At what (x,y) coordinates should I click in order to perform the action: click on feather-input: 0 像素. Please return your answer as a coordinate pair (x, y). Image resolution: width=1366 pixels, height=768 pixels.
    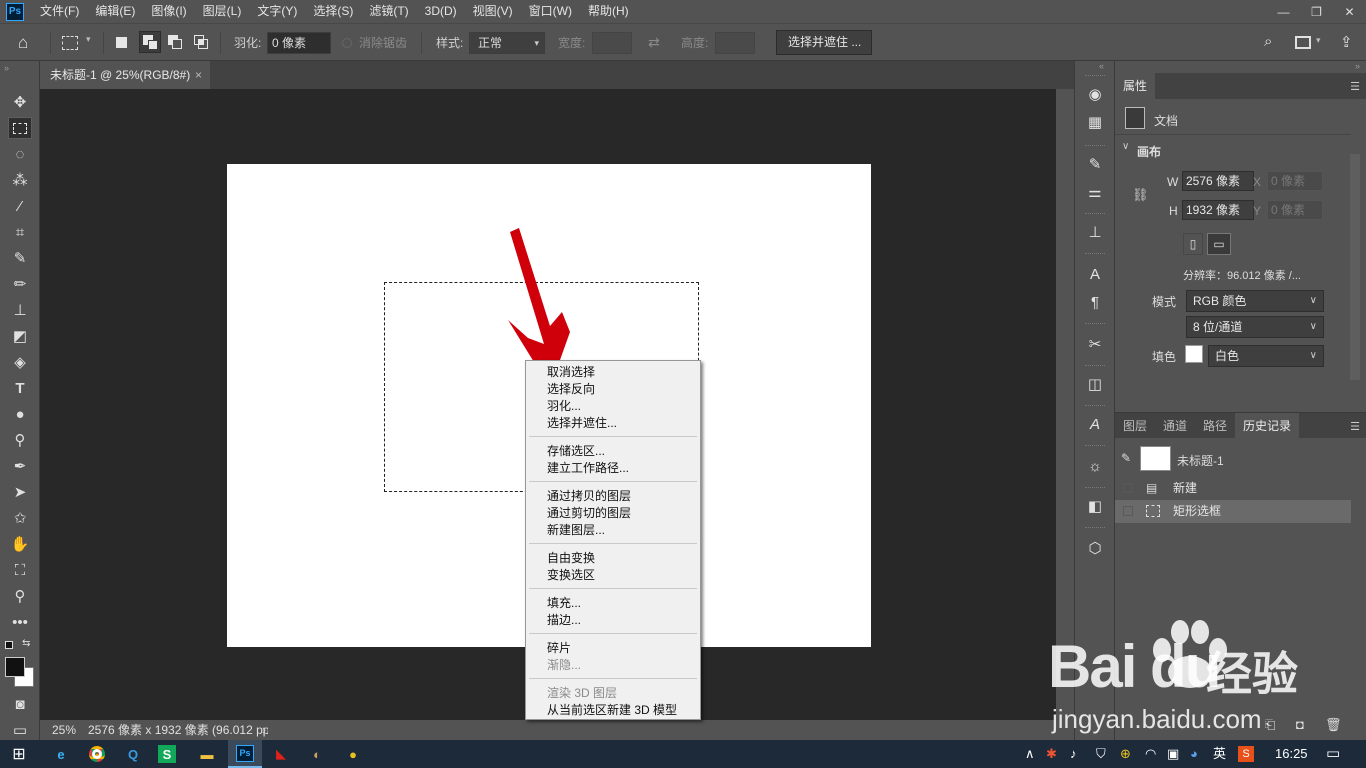
    Looking at the image, I should click on (299, 43).